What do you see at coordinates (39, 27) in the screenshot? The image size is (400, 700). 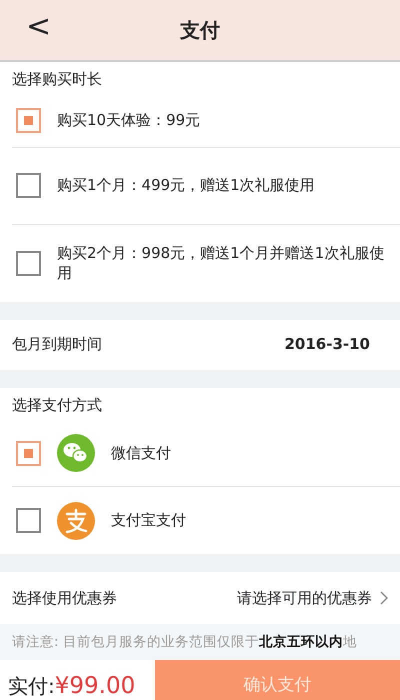 I see `back-button: <` at bounding box center [39, 27].